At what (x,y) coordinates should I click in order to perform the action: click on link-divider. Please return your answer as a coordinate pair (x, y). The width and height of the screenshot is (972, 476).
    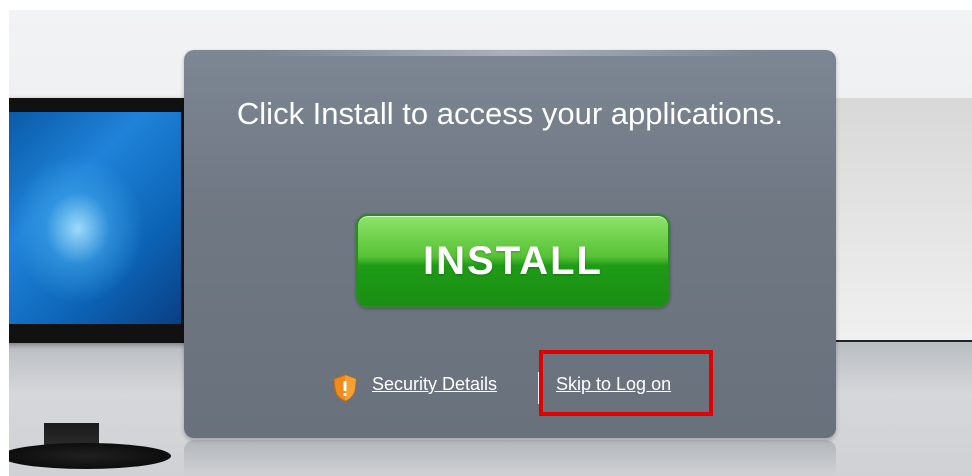
    Looking at the image, I should click on (539, 388).